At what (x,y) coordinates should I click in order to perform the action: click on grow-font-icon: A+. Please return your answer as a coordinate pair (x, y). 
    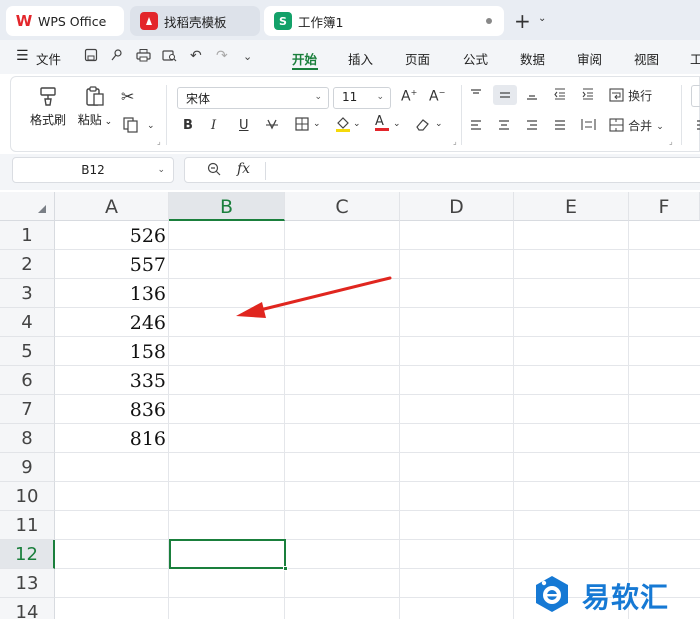
    Looking at the image, I should click on (409, 96).